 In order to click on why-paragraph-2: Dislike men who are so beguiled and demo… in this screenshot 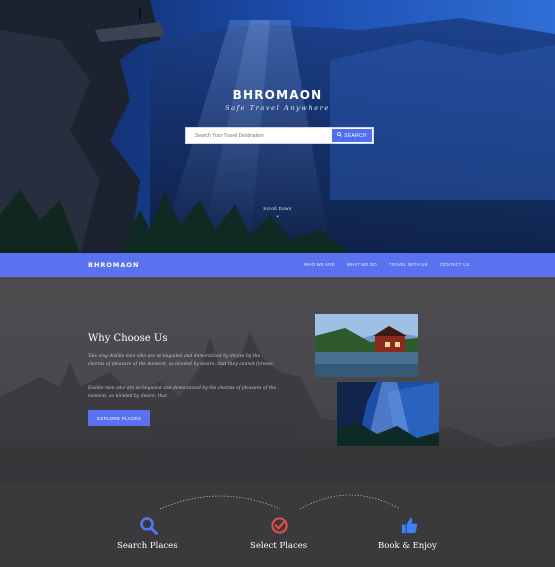, I will do `click(182, 392)`.